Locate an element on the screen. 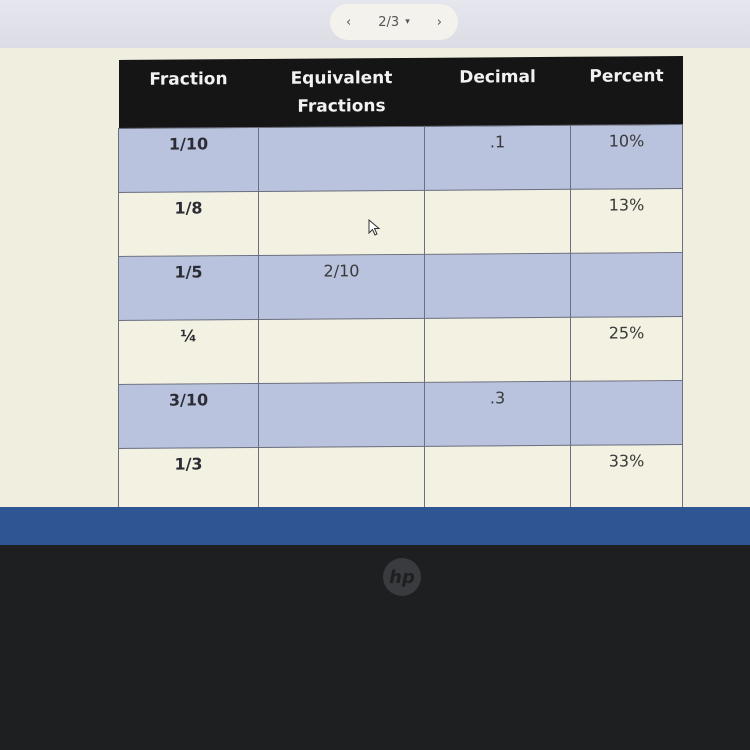  percent-cell: 25% is located at coordinates (626, 349).